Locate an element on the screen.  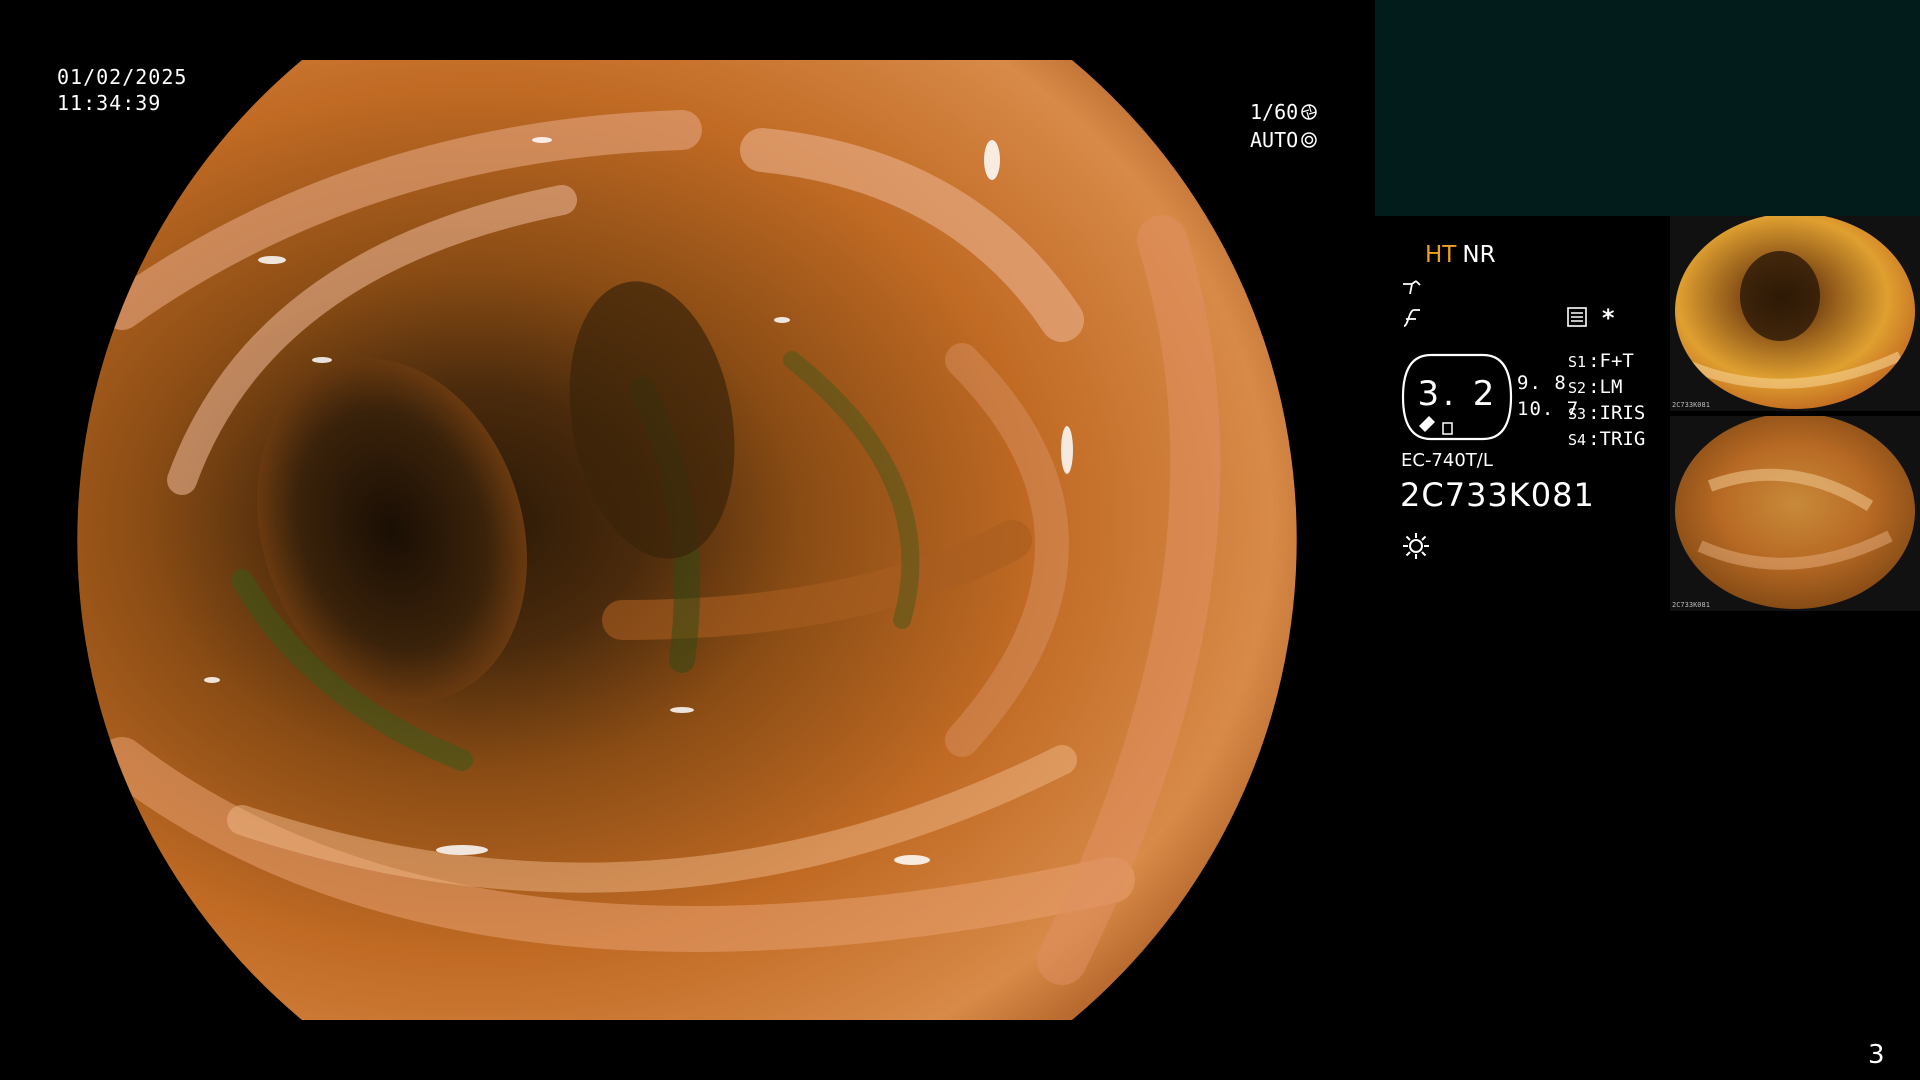
sun-icon is located at coordinates (1416, 546).